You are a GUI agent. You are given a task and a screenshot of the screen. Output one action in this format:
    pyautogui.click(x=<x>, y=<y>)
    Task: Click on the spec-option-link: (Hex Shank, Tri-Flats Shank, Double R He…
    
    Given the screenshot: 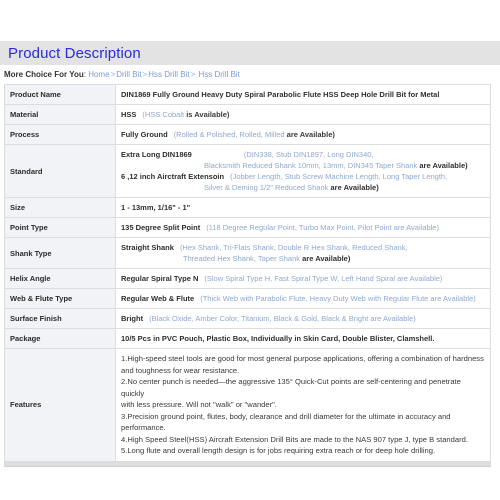 What is the action you would take?
    pyautogui.click(x=294, y=247)
    